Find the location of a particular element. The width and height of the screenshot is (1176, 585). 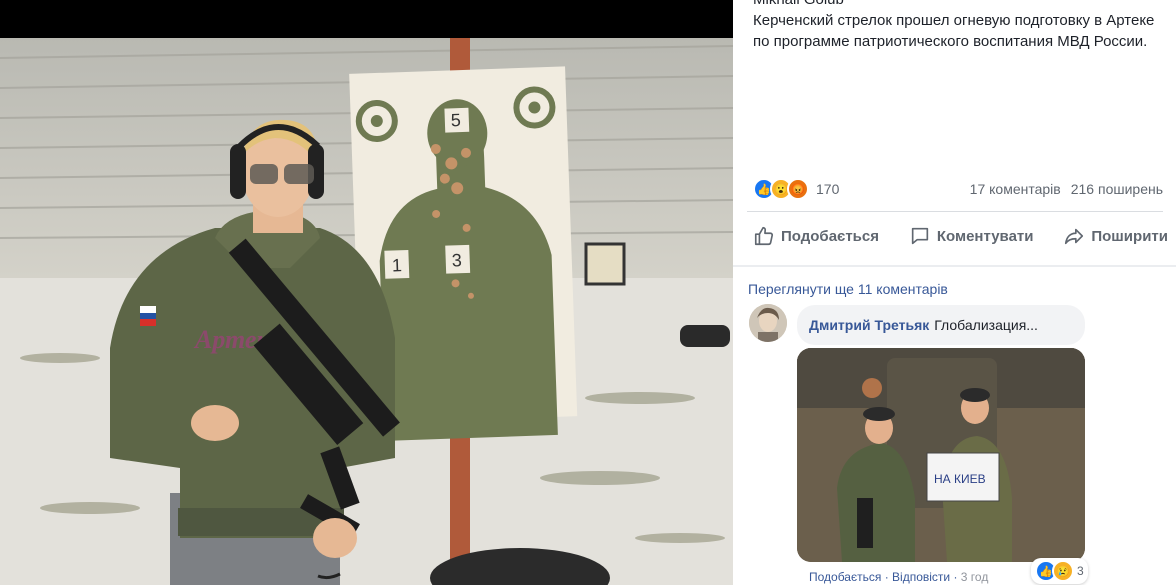

comment-button: Коментувати is located at coordinates (971, 236).